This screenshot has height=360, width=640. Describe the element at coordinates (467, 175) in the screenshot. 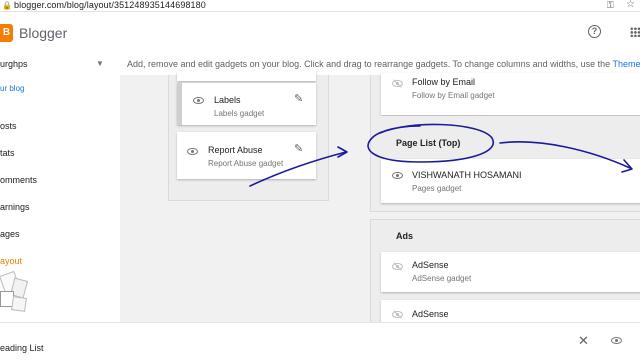

I see `gadget-title: VISHWANATH HOSAMANI` at that location.